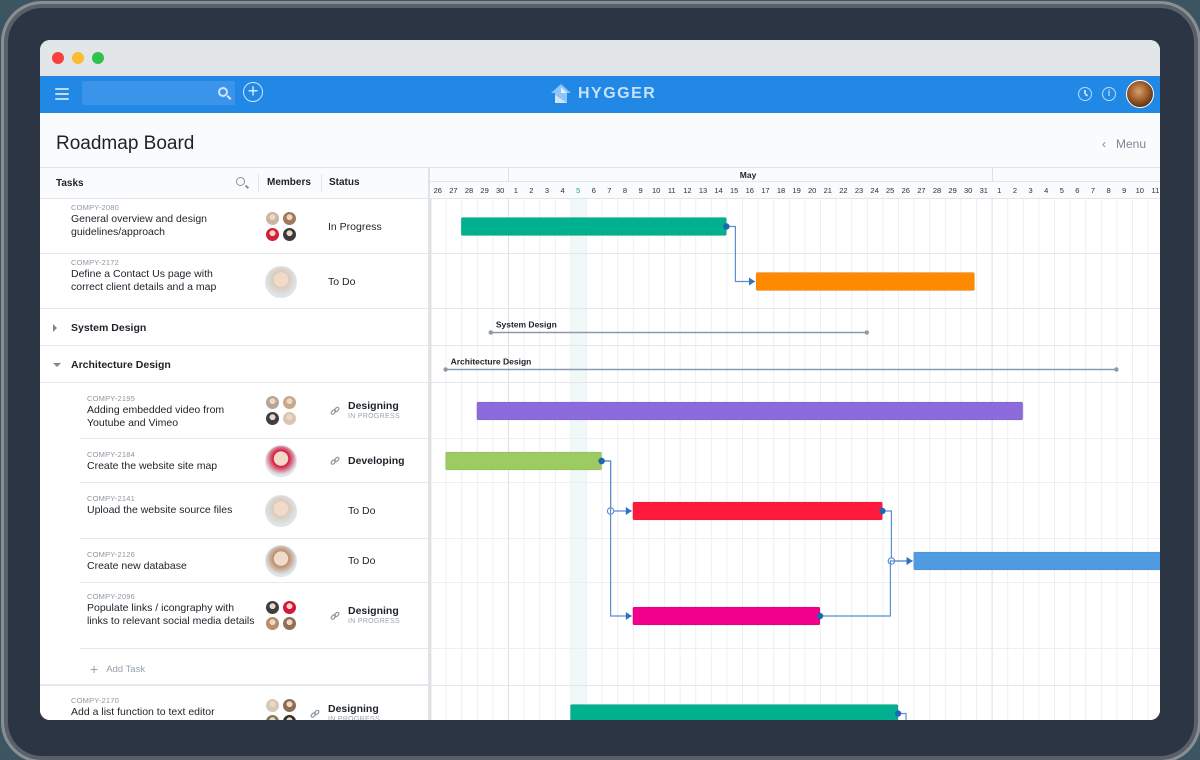  Describe the element at coordinates (999, 190) in the screenshot. I see `day-label: 1` at that location.